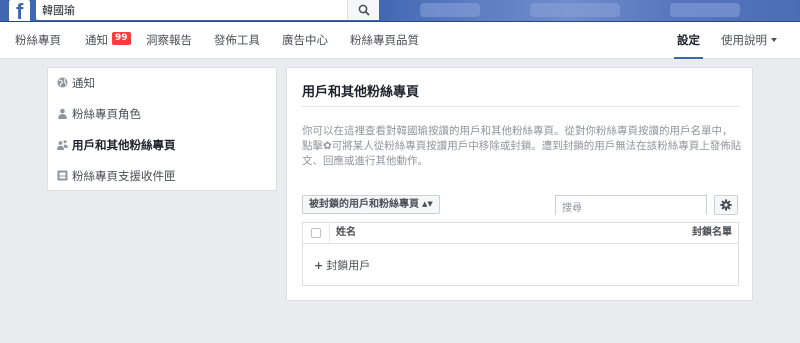 This screenshot has height=343, width=800. I want to click on select-all-checkbox, so click(316, 233).